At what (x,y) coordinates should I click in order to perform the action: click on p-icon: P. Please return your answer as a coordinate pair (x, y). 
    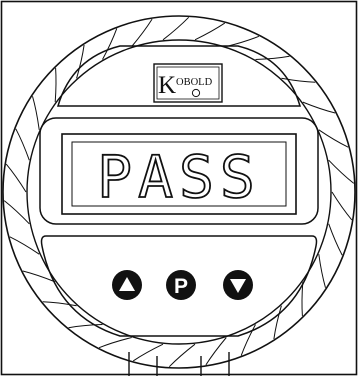
    Looking at the image, I should click on (181, 286).